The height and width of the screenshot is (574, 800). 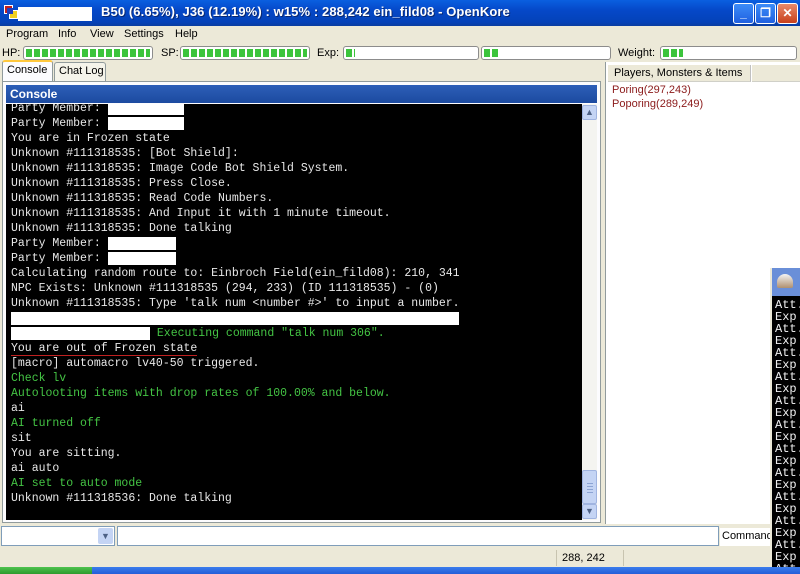 What do you see at coordinates (267, 333) in the screenshot?
I see `console-line-text: Executing command "talk num 306".` at bounding box center [267, 333].